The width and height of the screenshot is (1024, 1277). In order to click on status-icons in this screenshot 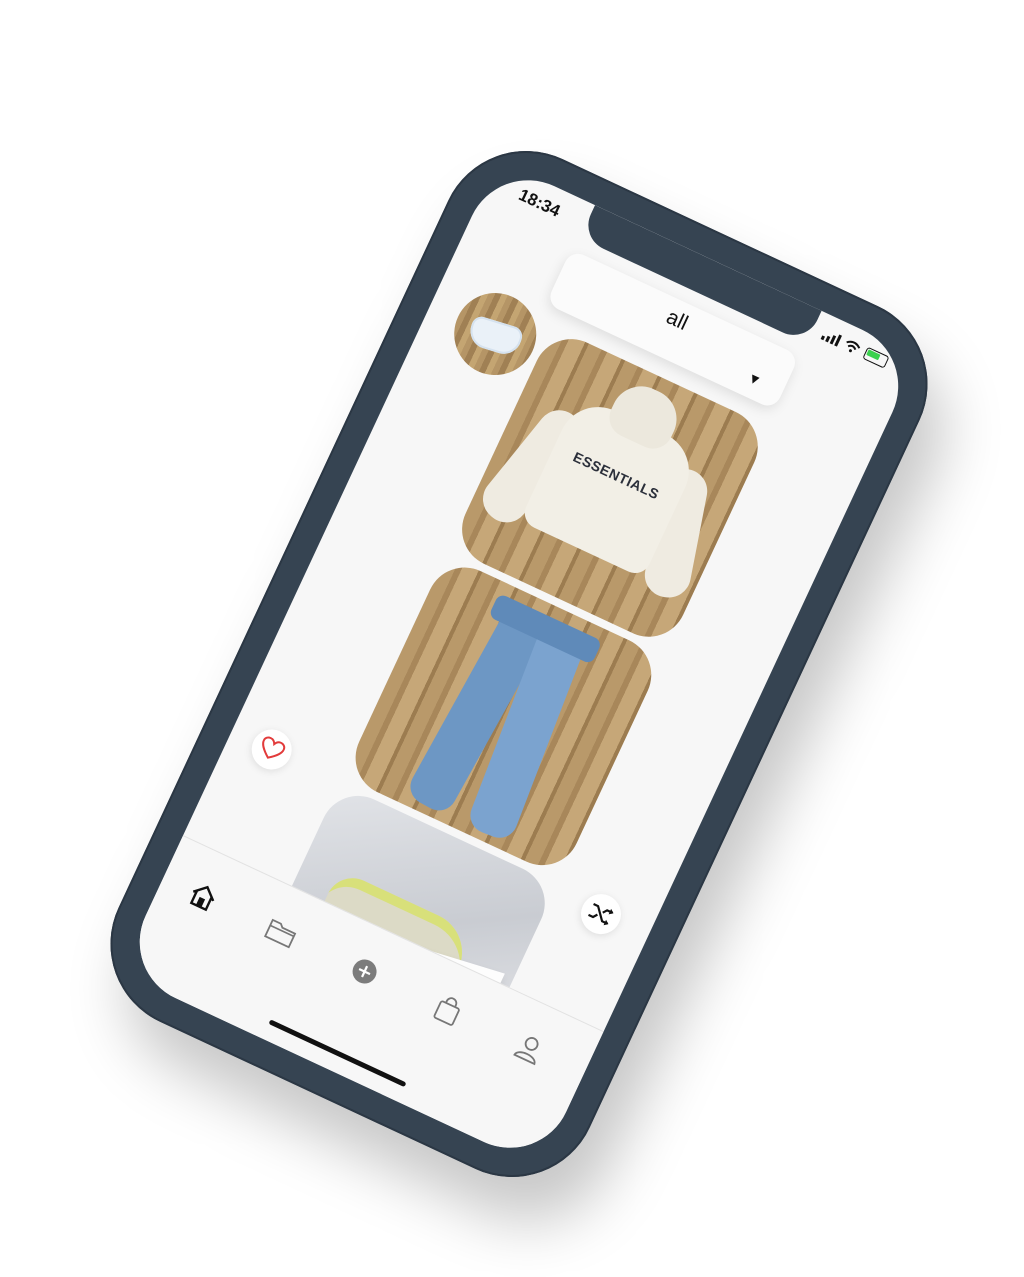, I will do `click(855, 348)`.